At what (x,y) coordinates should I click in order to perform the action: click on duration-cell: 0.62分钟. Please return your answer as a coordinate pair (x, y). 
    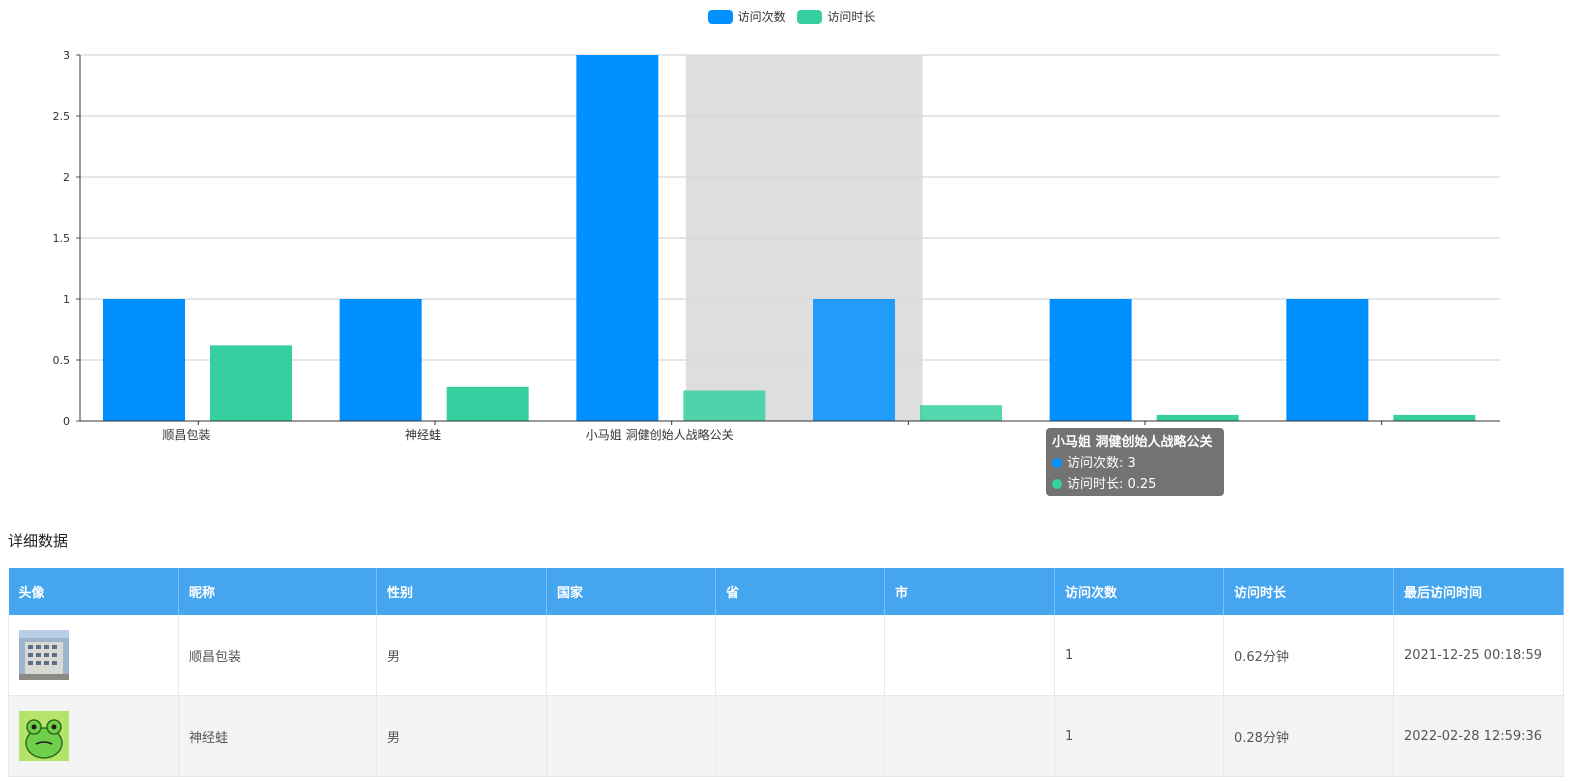
    Looking at the image, I should click on (1308, 655).